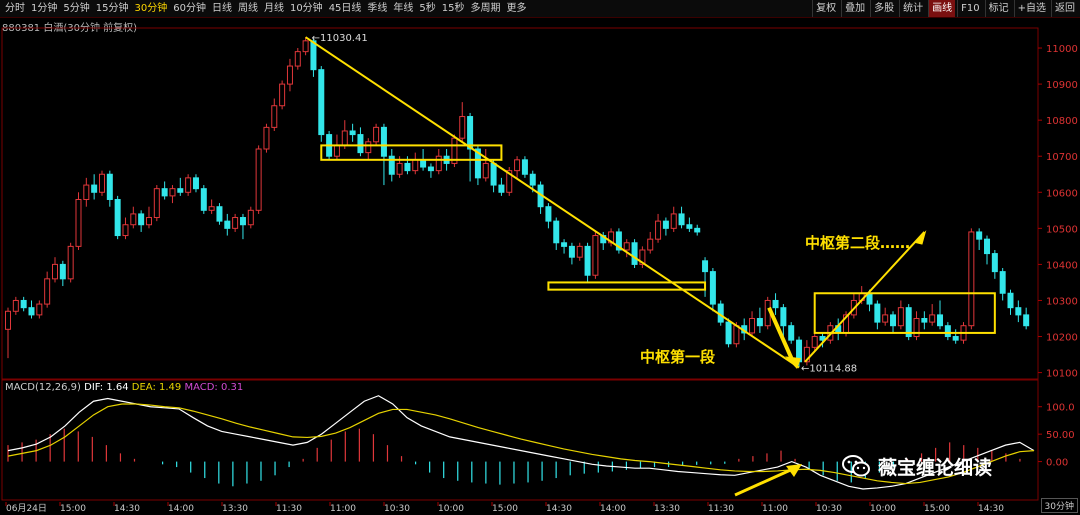  I want to click on wechat-icon, so click(856, 466).